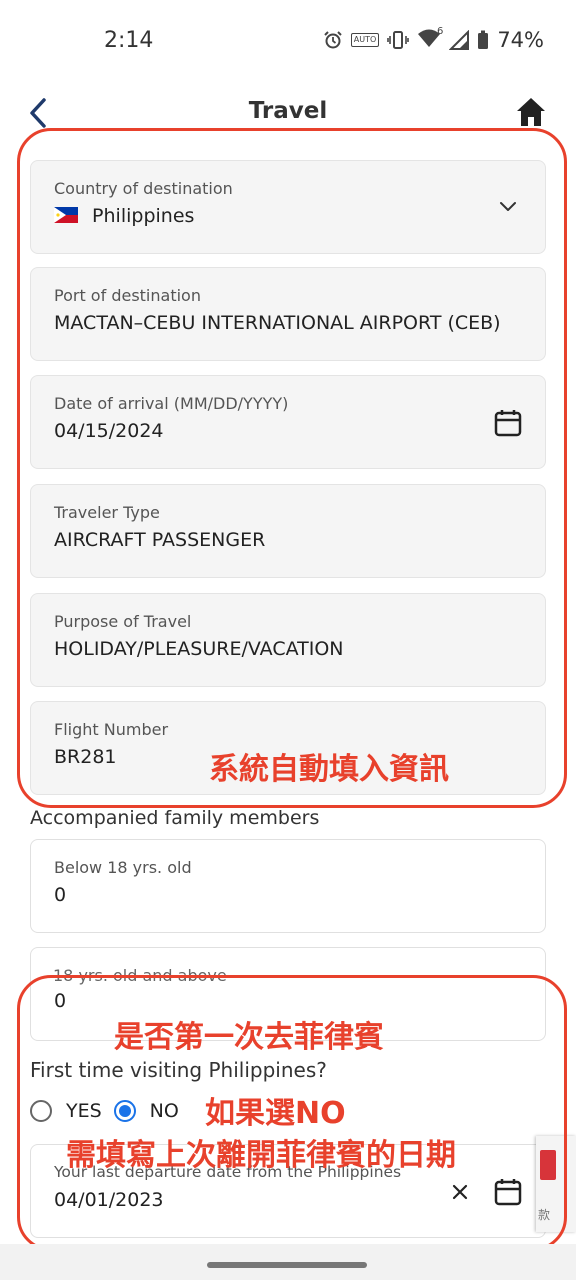  What do you see at coordinates (109, 431) in the screenshot?
I see `arrival-value: 04/15/2024` at bounding box center [109, 431].